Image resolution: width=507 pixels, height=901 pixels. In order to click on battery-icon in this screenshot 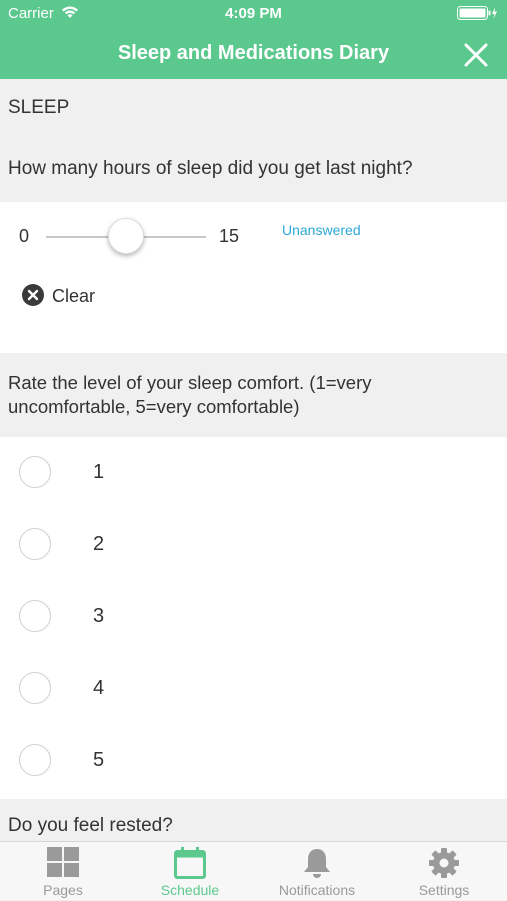, I will do `click(478, 15)`.